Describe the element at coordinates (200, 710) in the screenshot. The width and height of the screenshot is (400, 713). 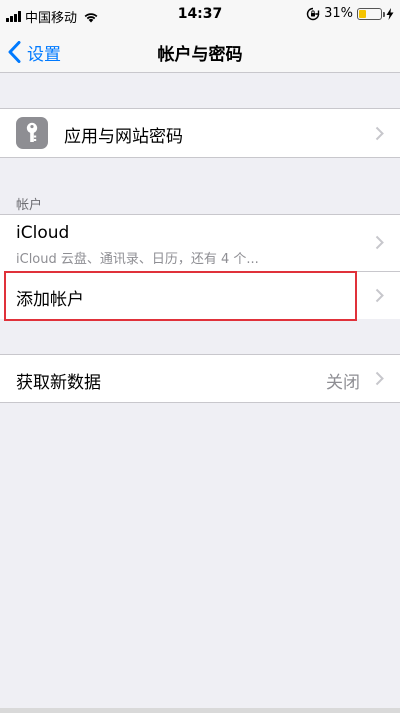
I see `bottom-edge` at that location.